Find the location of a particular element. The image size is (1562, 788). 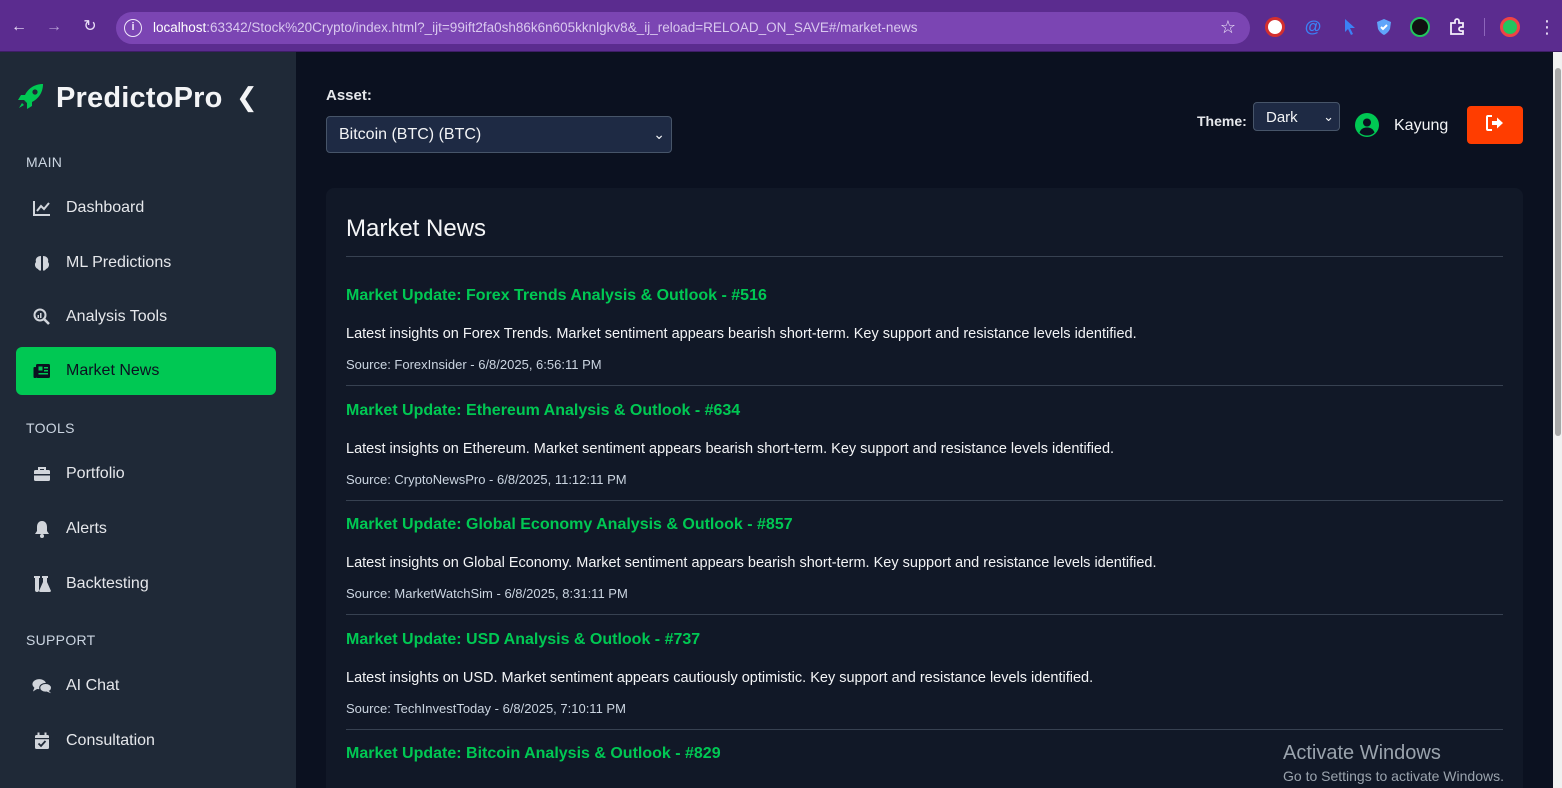

profile-avatar-icon is located at coordinates (1510, 27).